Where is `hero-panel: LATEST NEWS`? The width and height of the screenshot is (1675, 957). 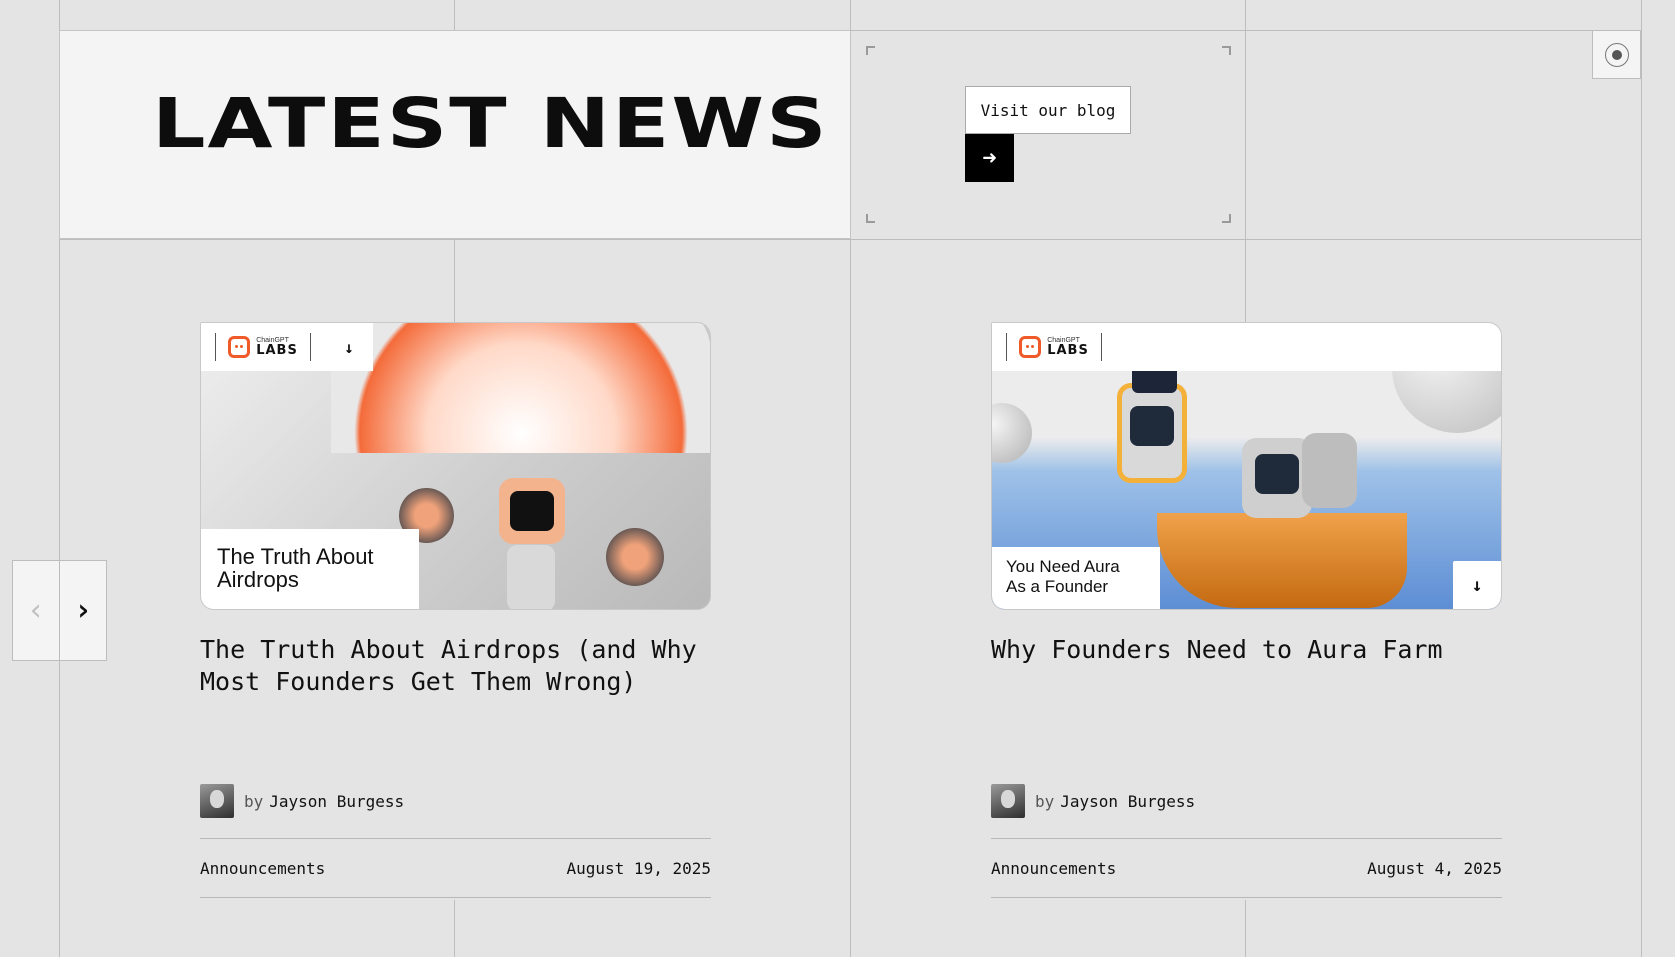
hero-panel: LATEST NEWS is located at coordinates (455, 134).